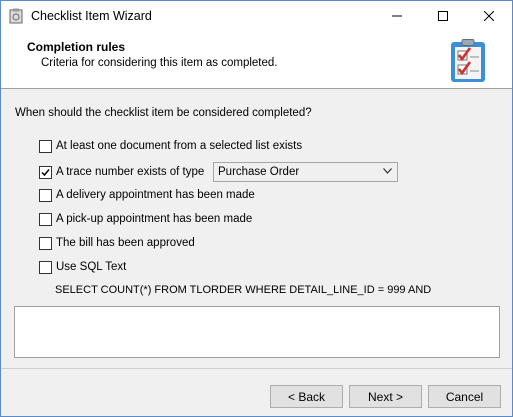 The image size is (513, 417). I want to click on use-sql-label: Use SQL Text, so click(91, 267).